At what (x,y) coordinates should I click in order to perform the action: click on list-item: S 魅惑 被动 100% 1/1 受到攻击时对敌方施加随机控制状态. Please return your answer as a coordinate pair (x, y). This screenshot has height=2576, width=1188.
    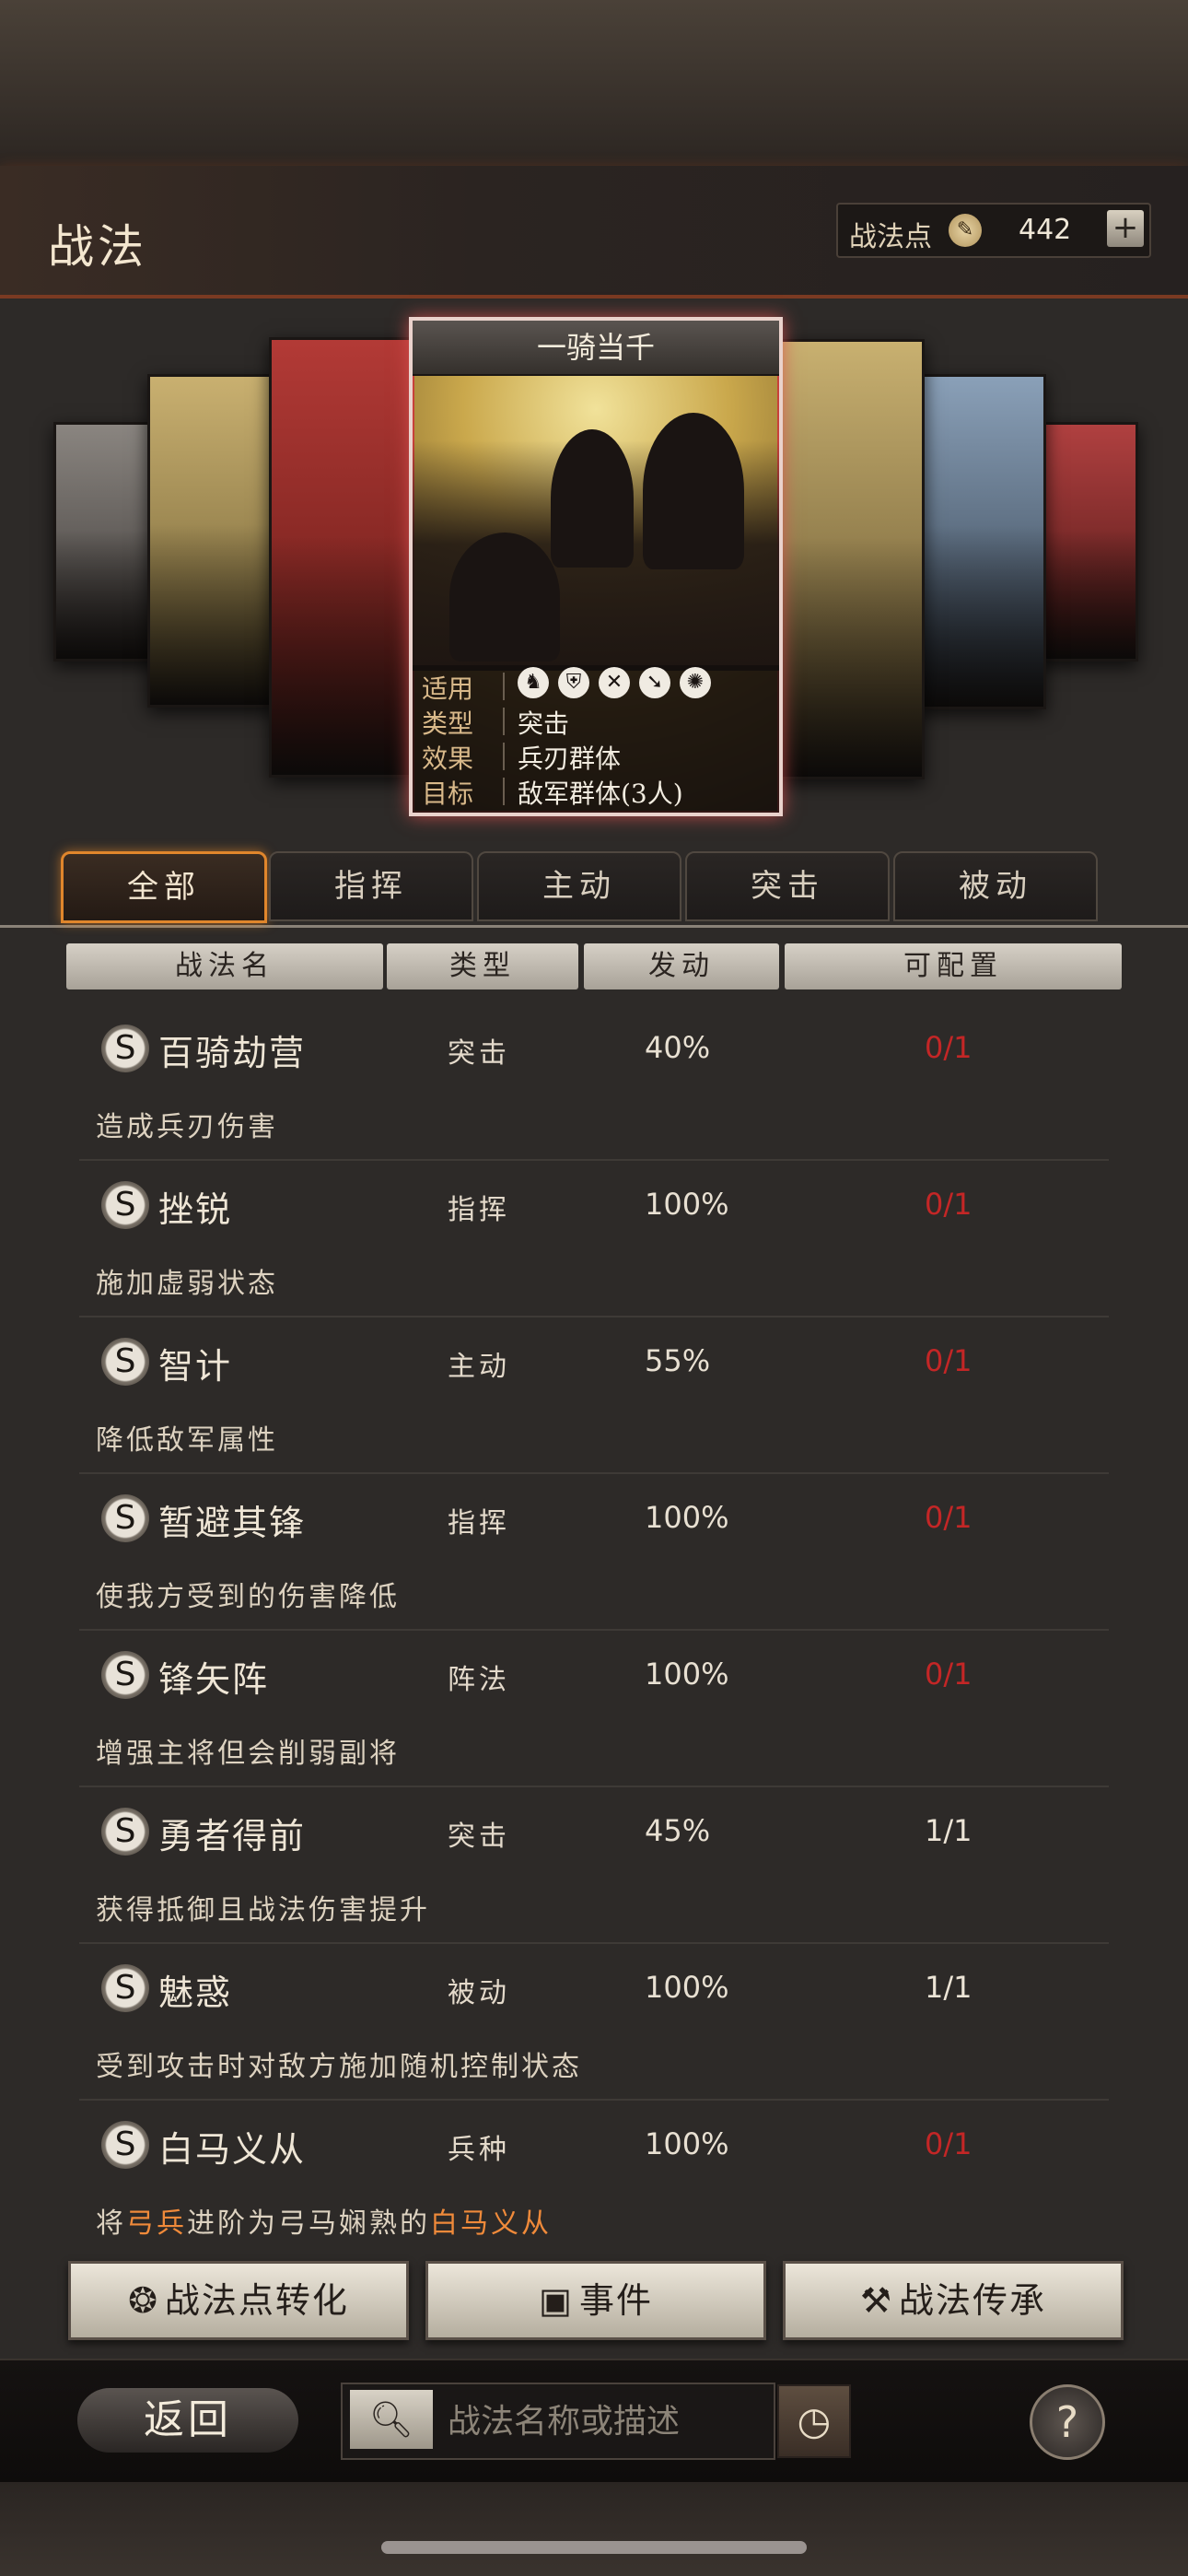
    Looking at the image, I should click on (594, 2022).